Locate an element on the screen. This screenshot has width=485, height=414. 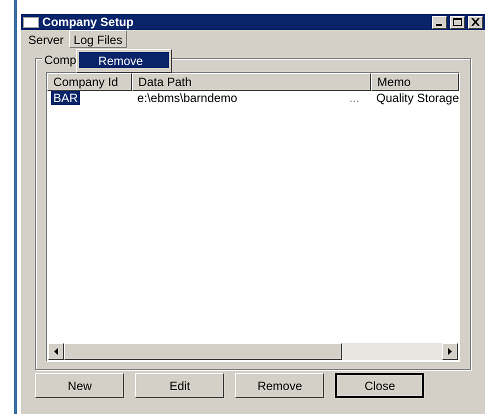
scroll-right-button is located at coordinates (450, 351).